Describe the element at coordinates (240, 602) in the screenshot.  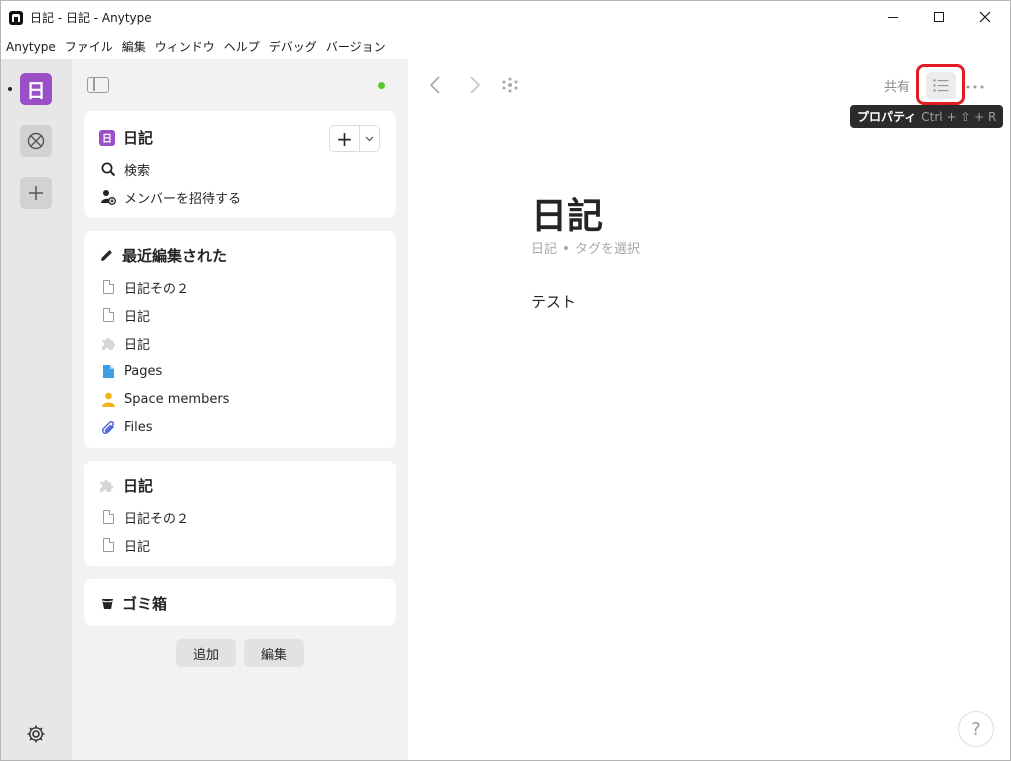
I see `trash-widget: ゴミ箱` at that location.